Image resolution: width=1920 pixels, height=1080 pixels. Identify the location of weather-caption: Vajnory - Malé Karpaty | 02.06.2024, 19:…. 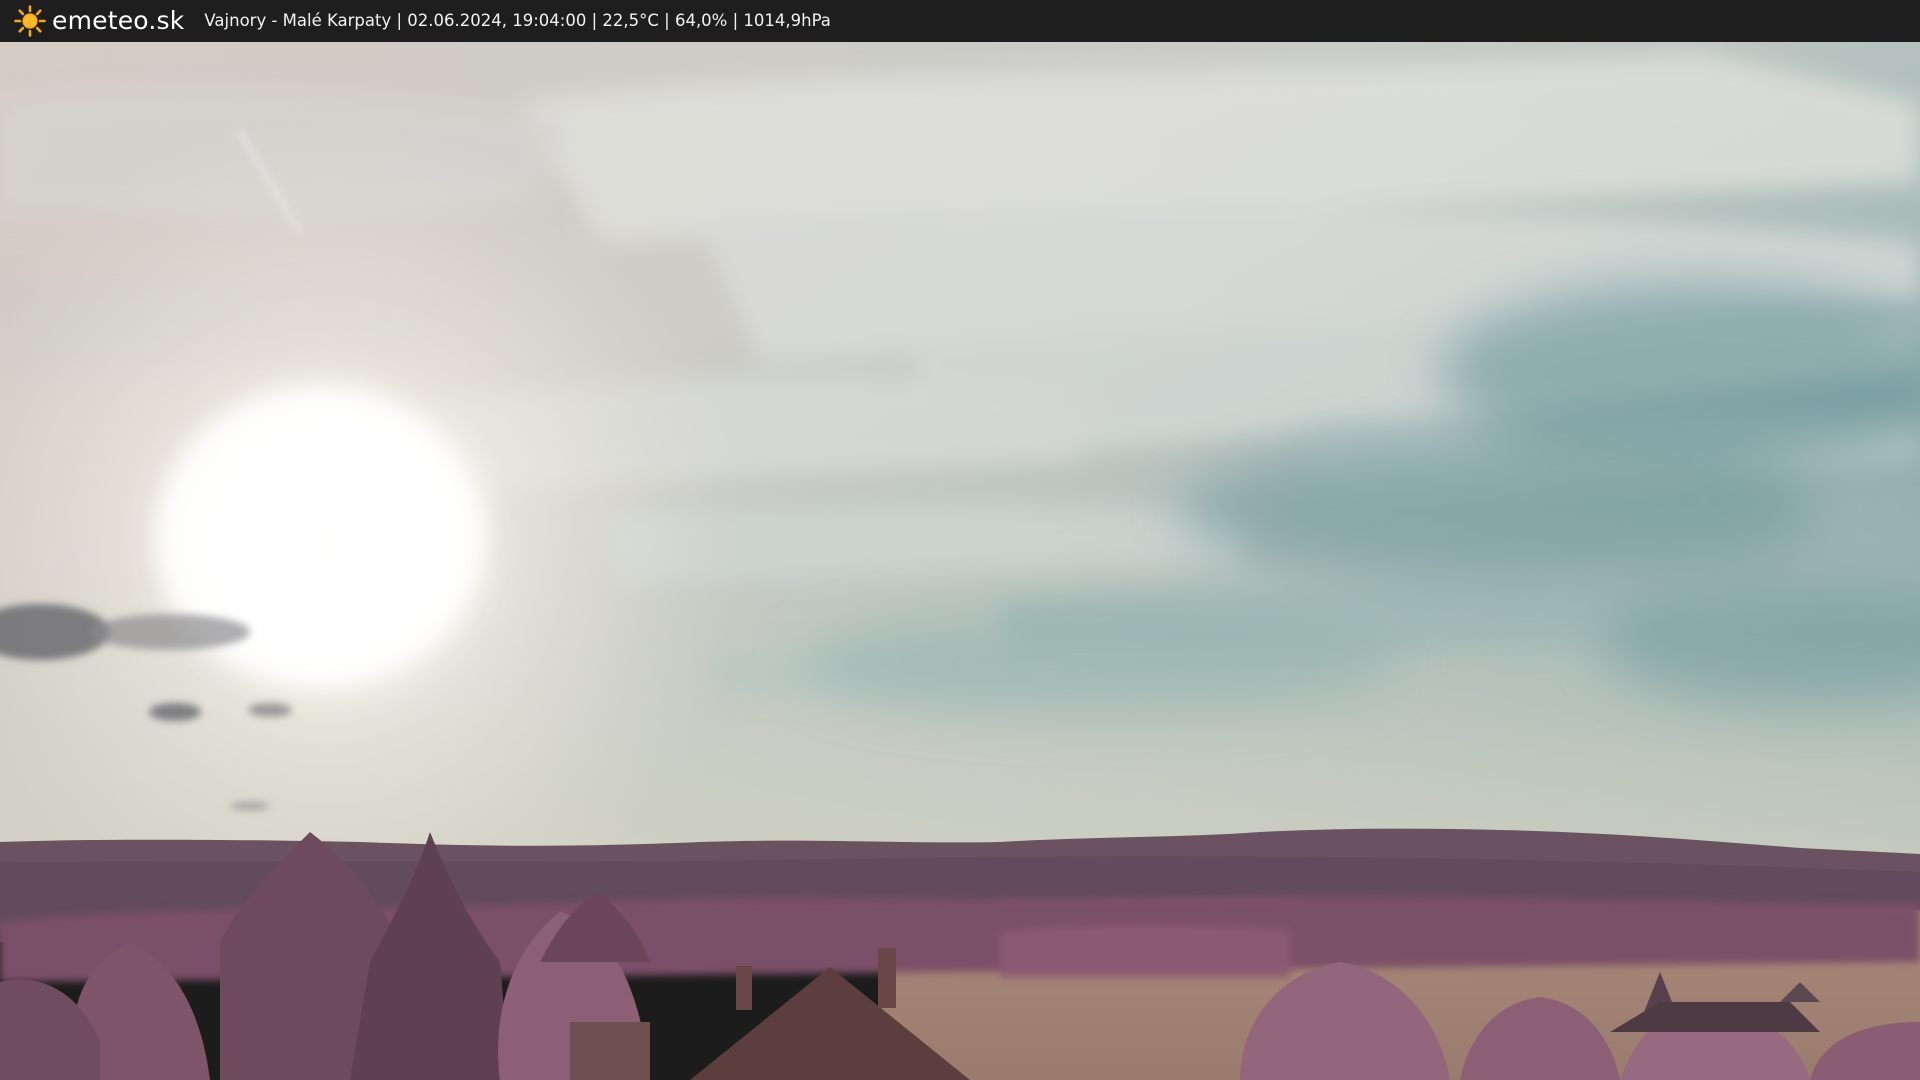
(517, 20).